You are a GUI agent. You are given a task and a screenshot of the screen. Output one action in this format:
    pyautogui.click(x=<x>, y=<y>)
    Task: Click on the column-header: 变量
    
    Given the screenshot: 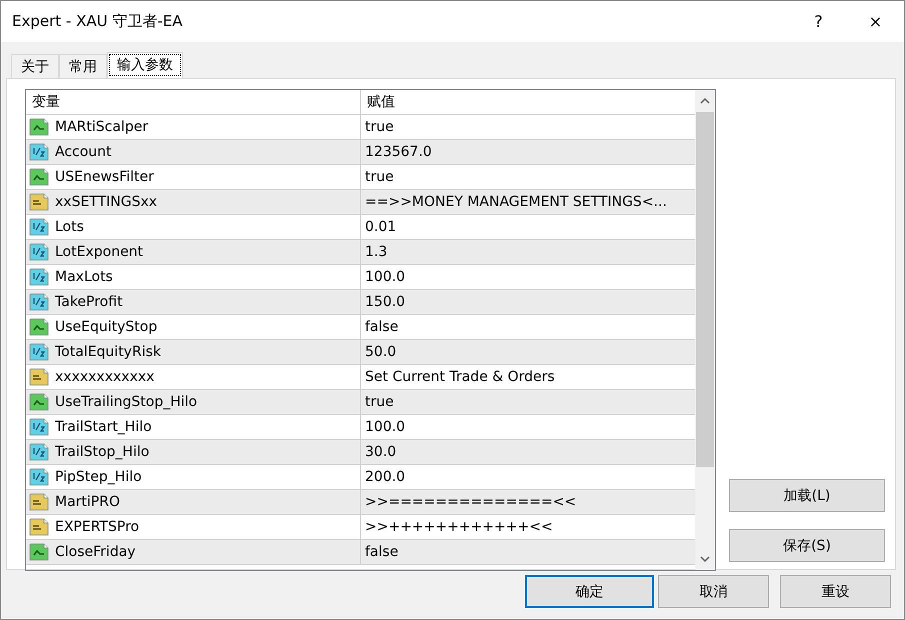 What is the action you would take?
    pyautogui.click(x=193, y=102)
    